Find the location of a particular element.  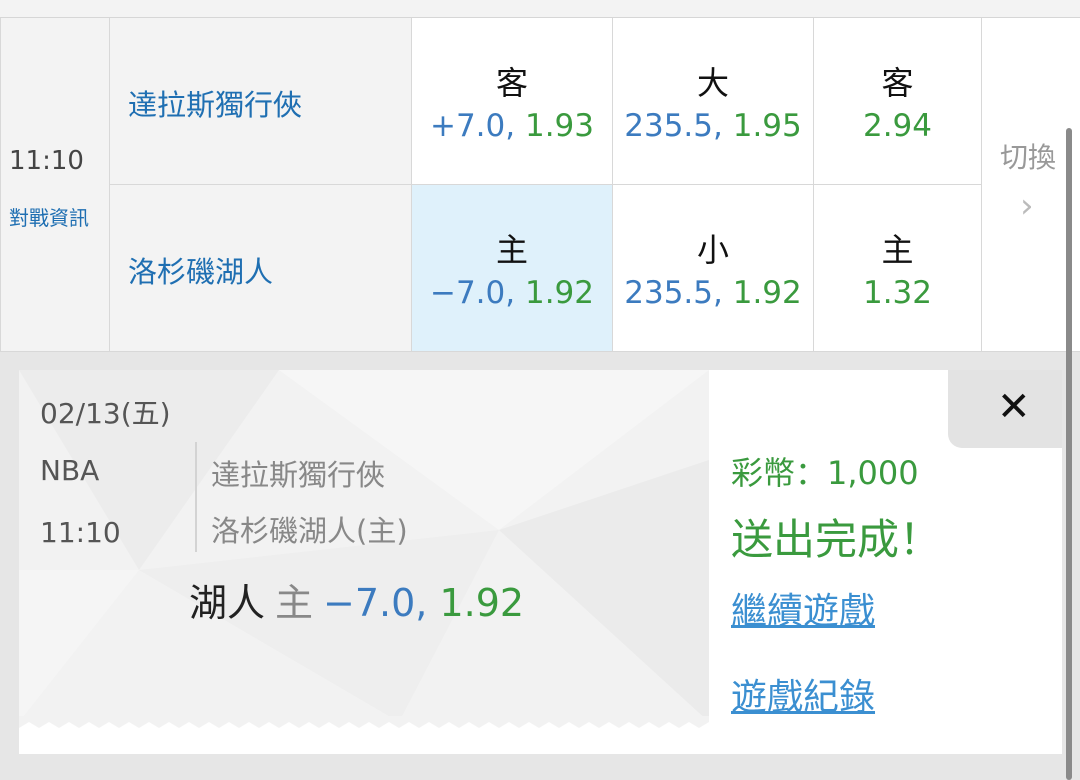

divider is located at coordinates (196, 497).